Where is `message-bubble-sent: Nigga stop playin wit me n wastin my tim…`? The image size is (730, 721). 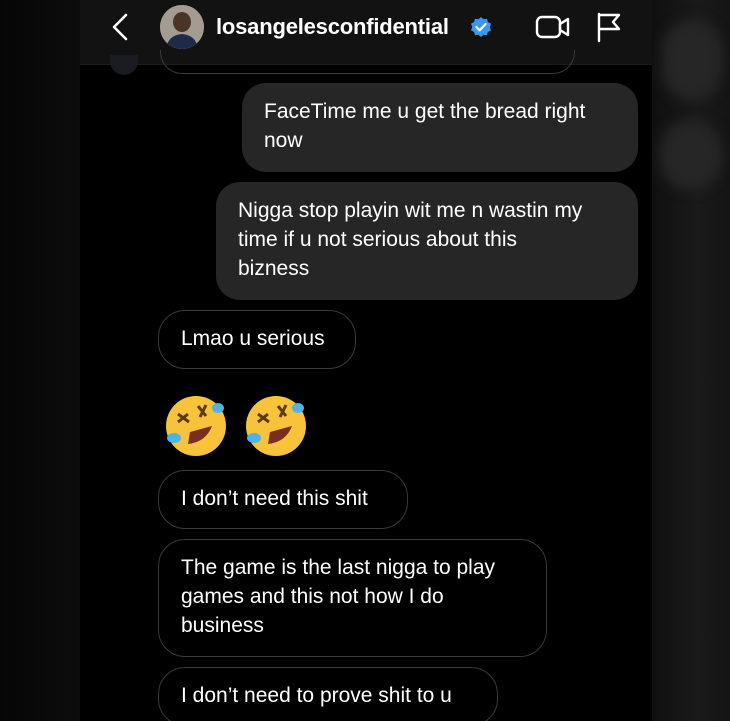
message-bubble-sent: Nigga stop playin wit me n wastin my tim… is located at coordinates (427, 241).